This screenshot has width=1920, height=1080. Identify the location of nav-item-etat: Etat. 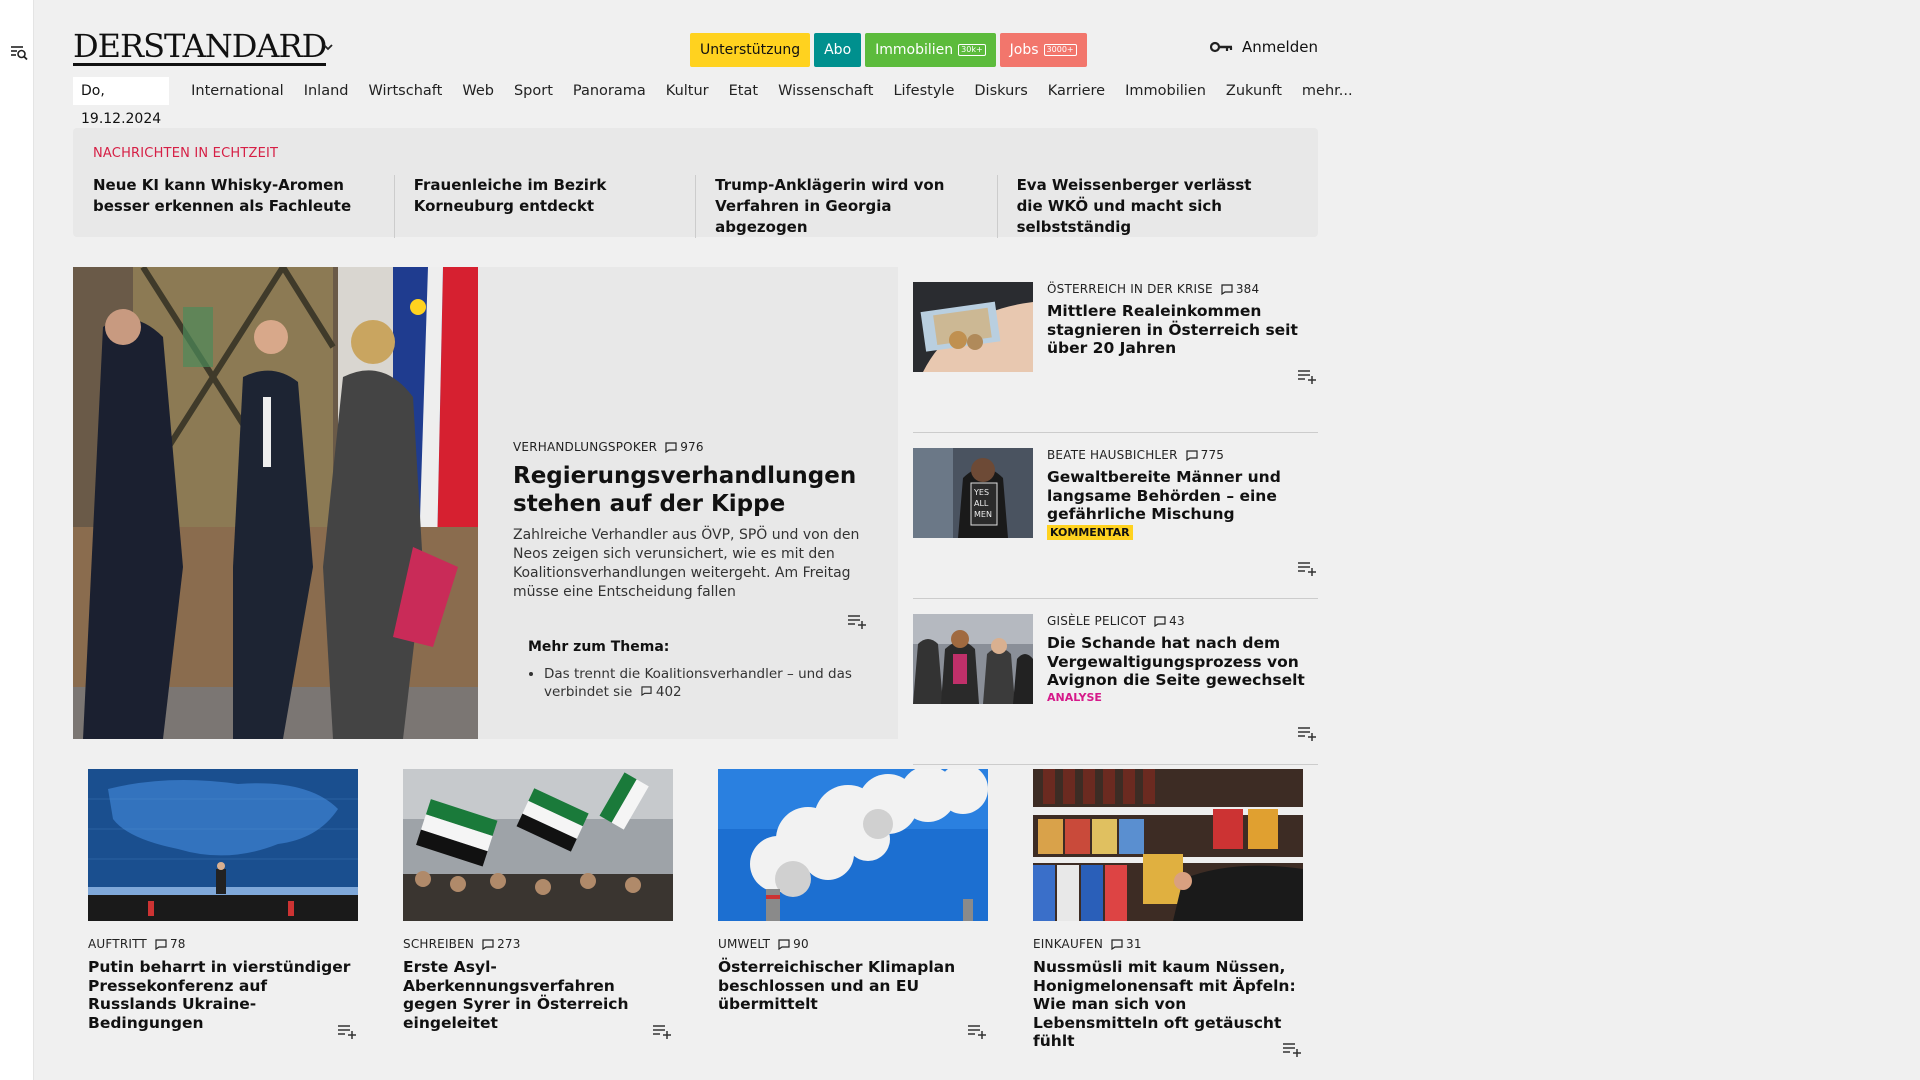
(743, 91).